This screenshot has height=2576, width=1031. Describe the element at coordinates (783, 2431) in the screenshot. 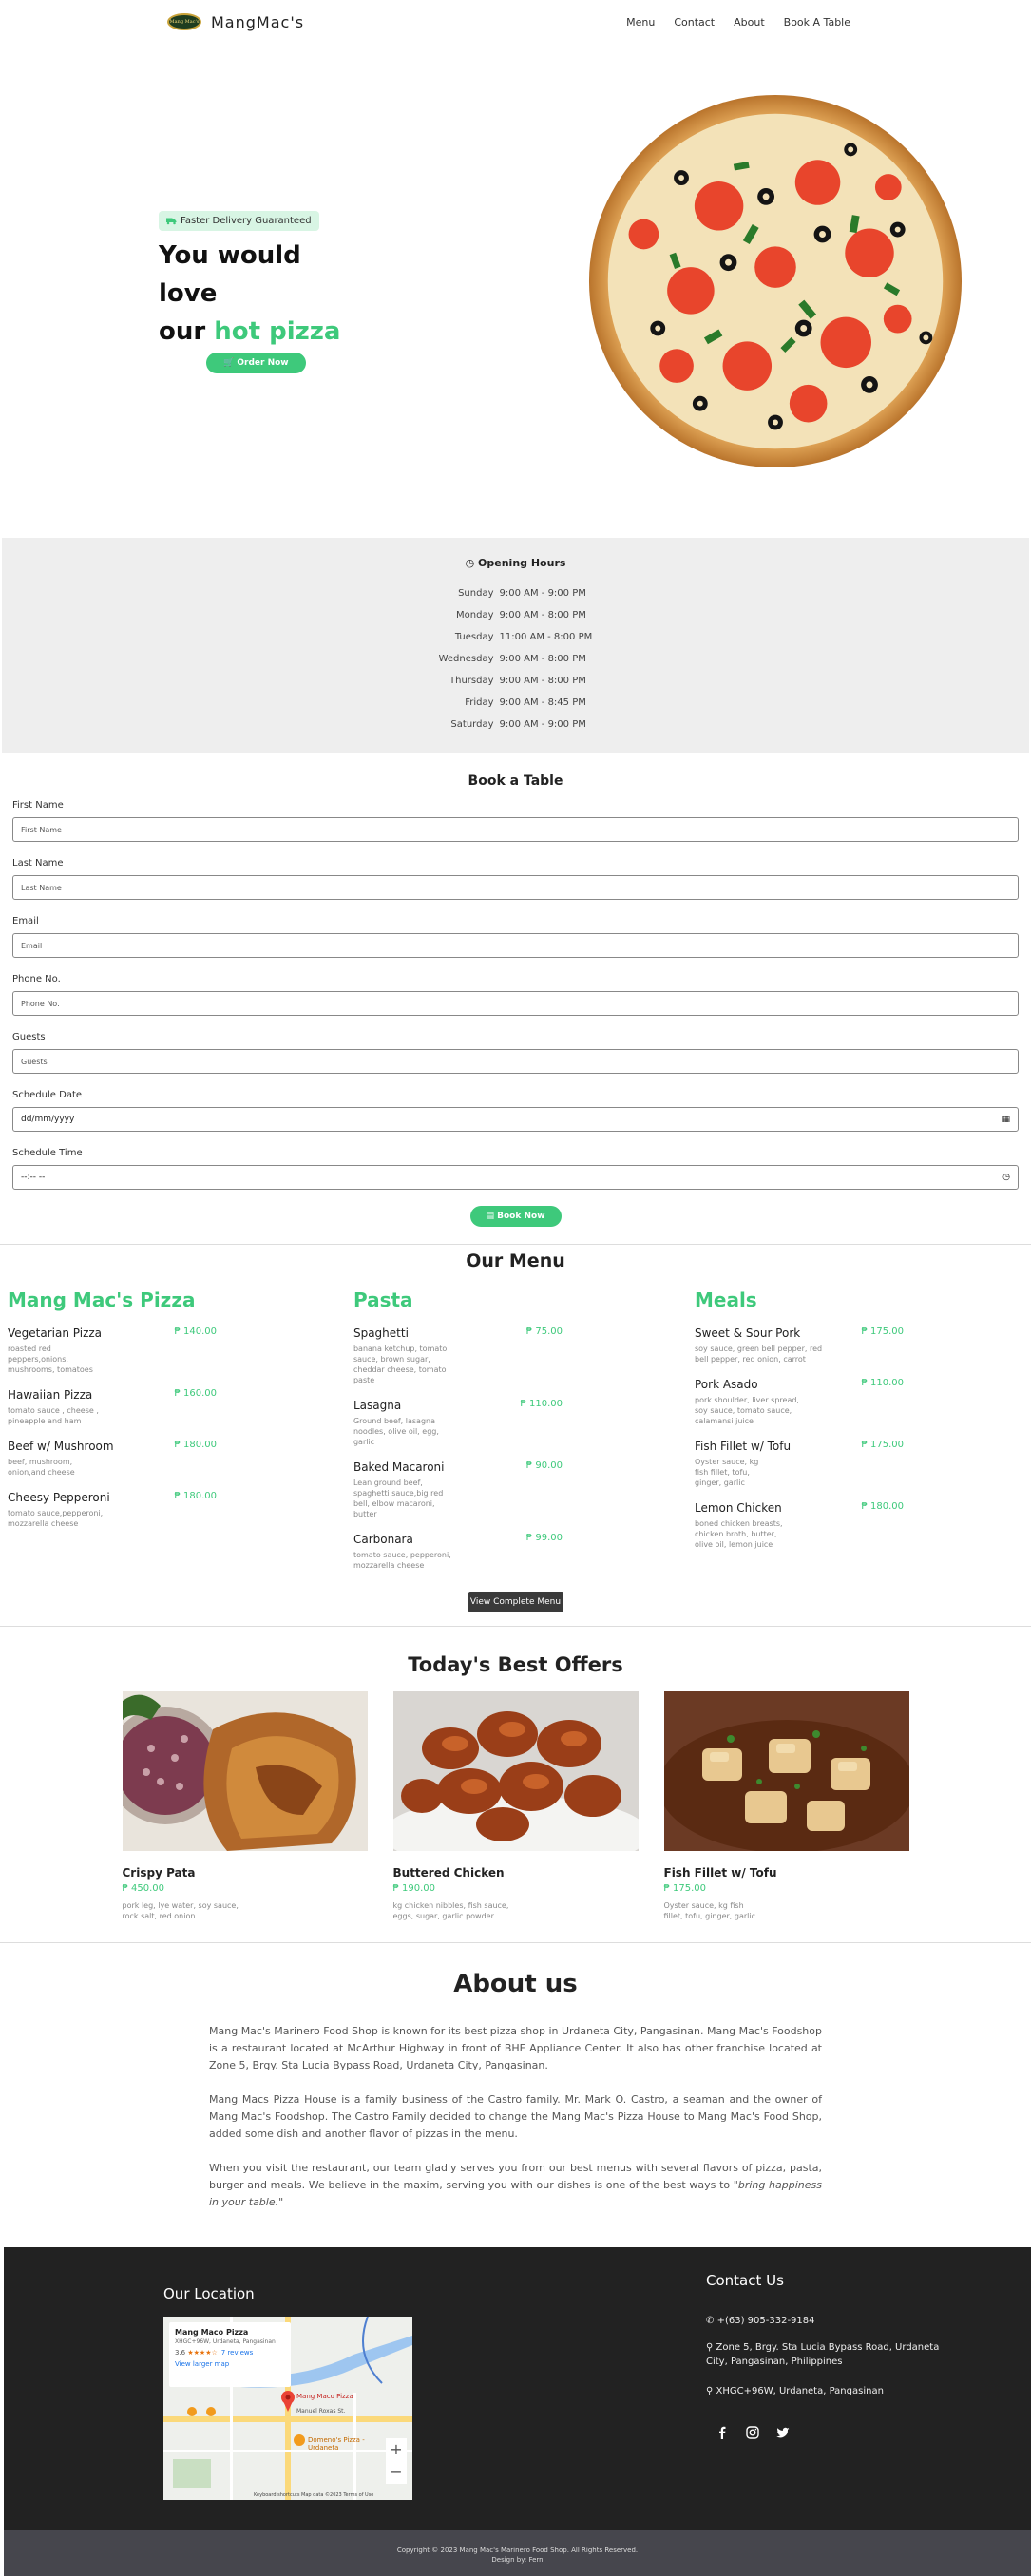

I see `twitter-icon` at that location.